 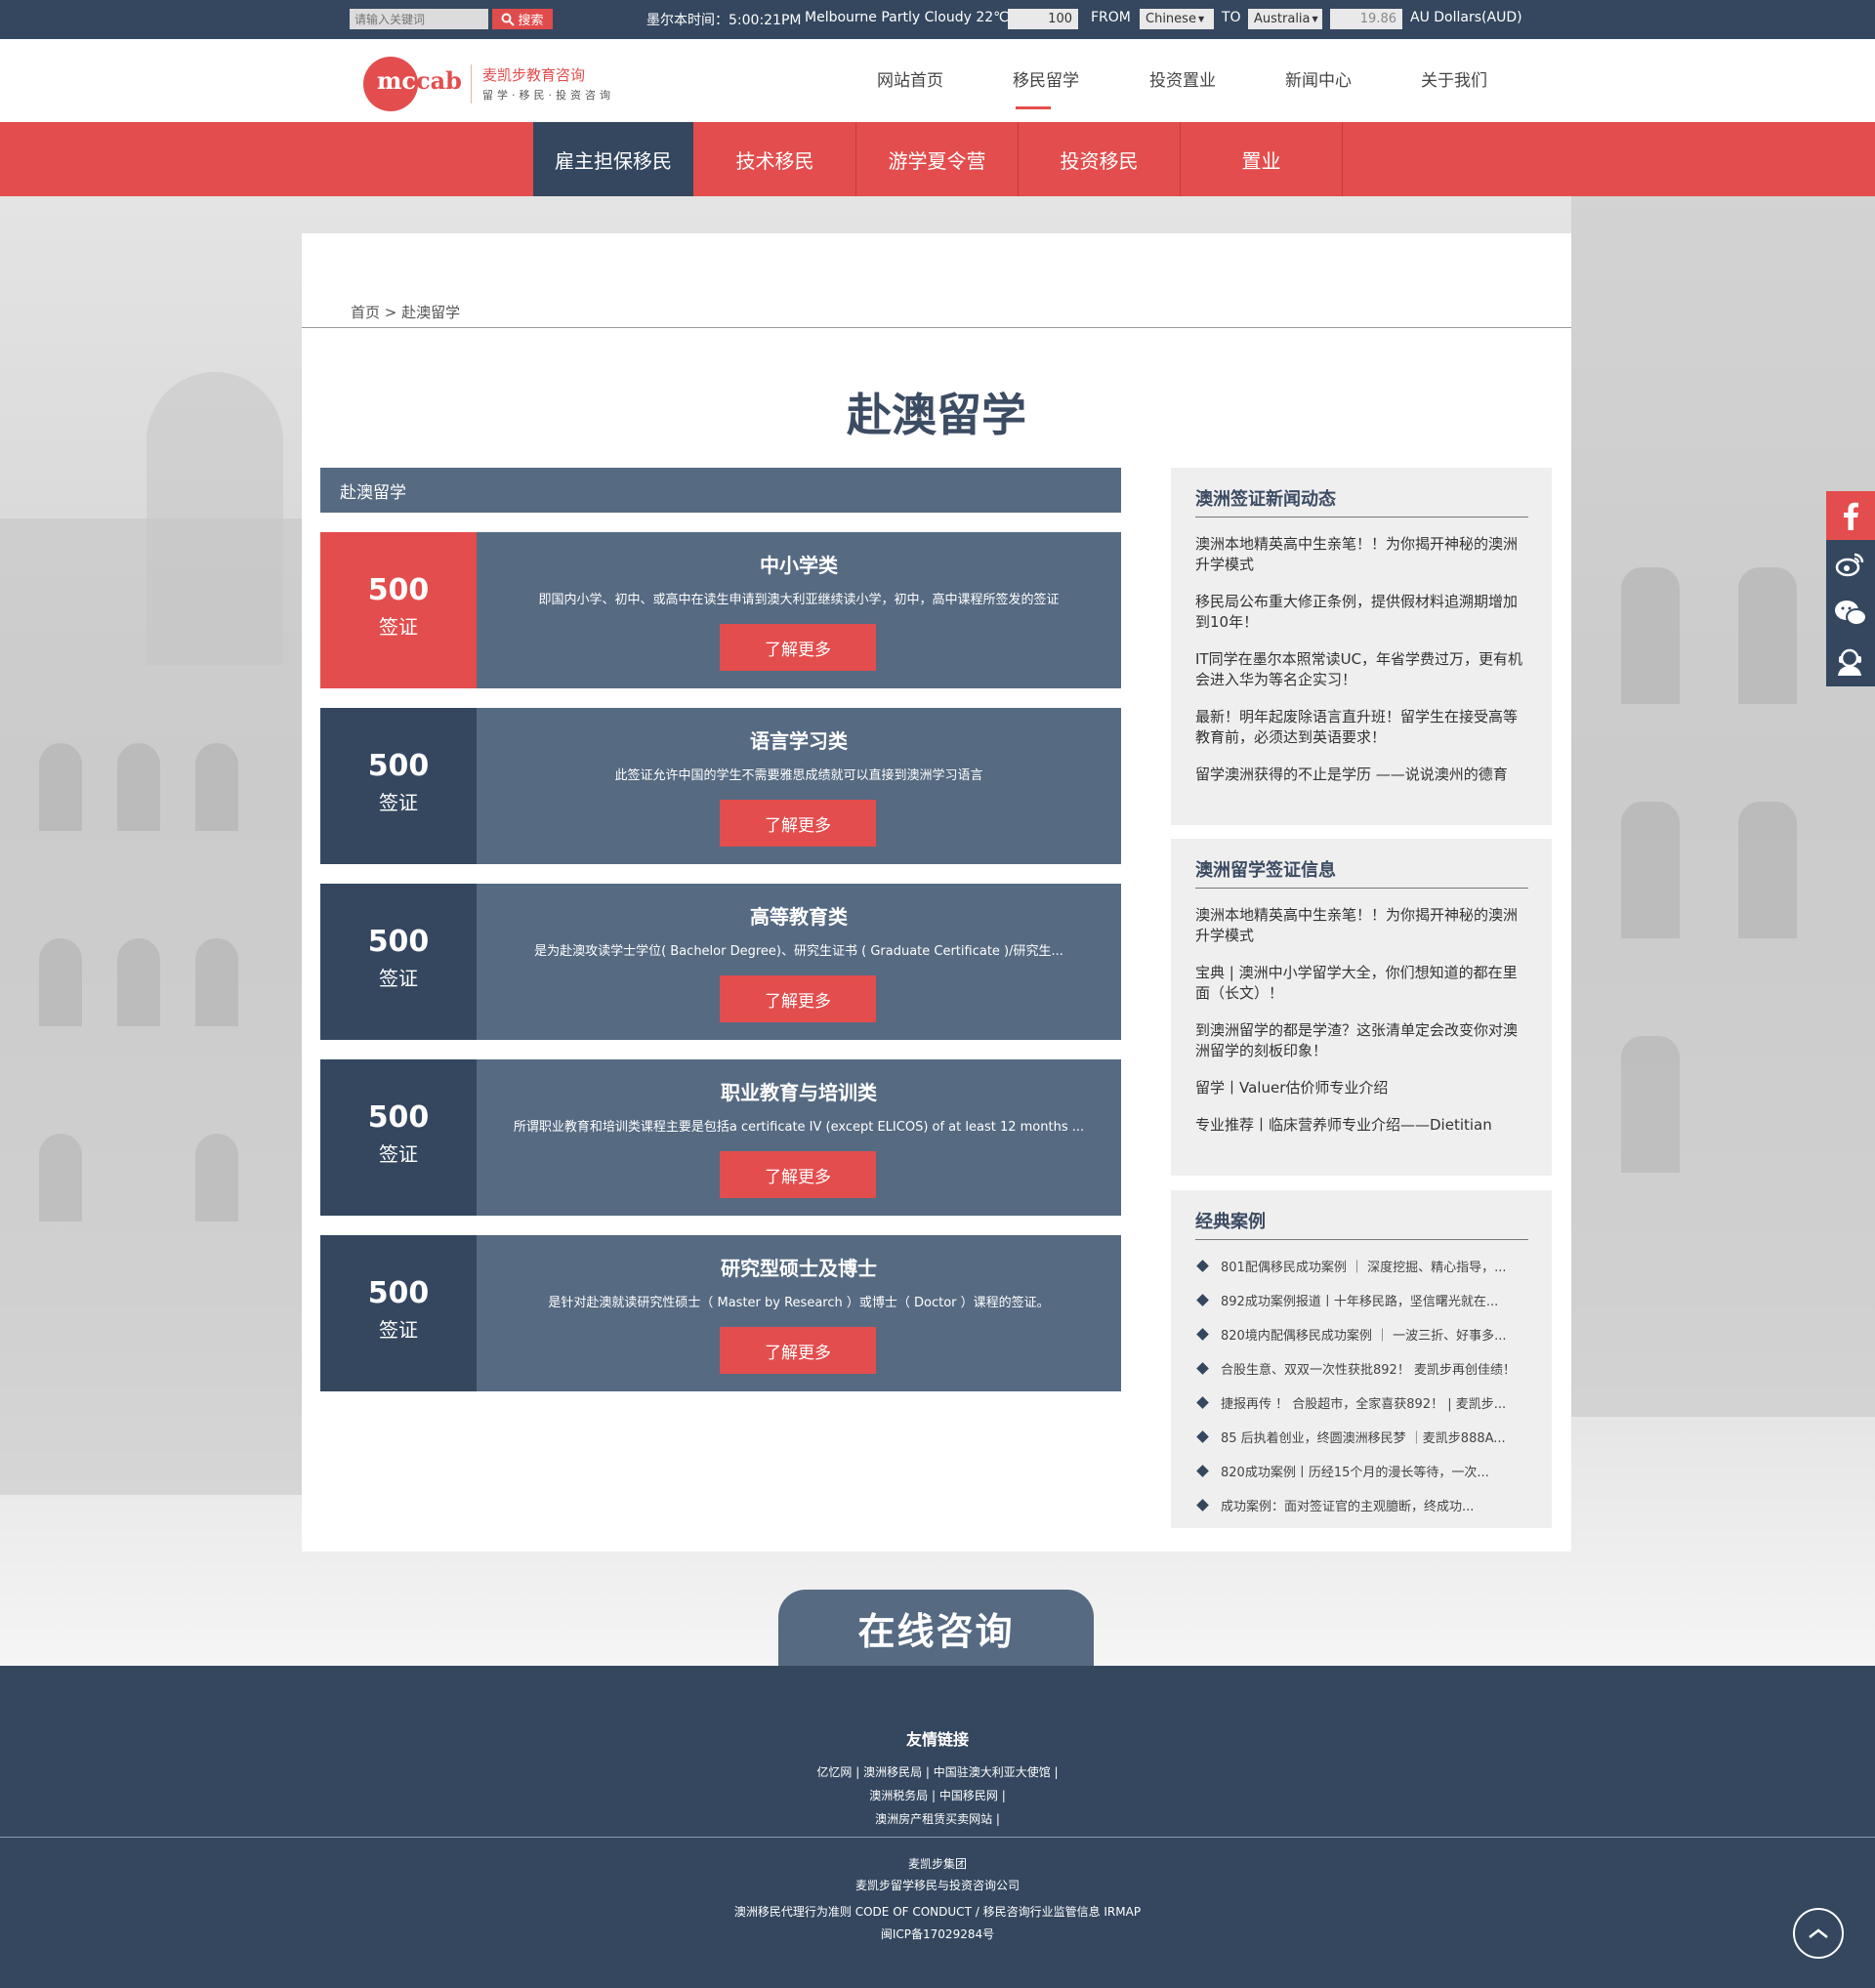 What do you see at coordinates (613, 159) in the screenshot?
I see `subnav-employer-sponsored: 雇主担保移民` at bounding box center [613, 159].